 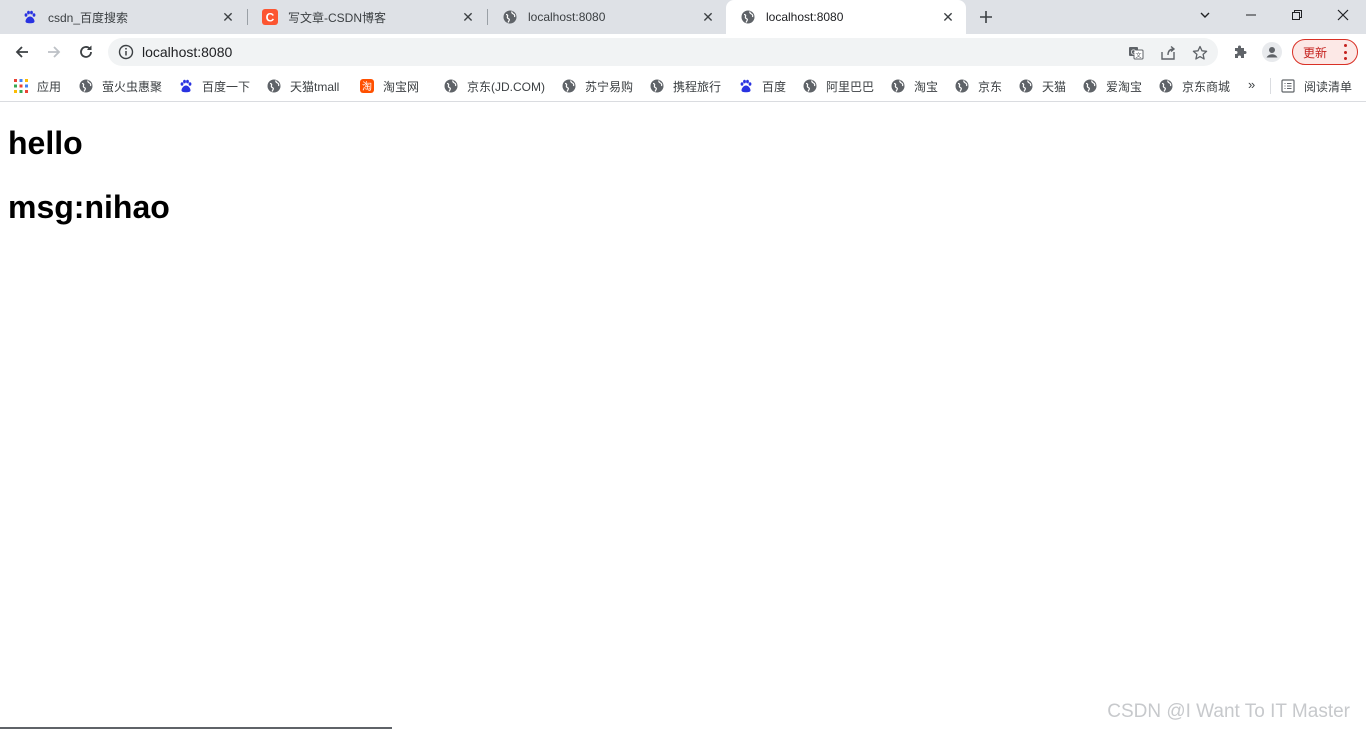 I want to click on bookmark-star-icon, so click(x=1200, y=53).